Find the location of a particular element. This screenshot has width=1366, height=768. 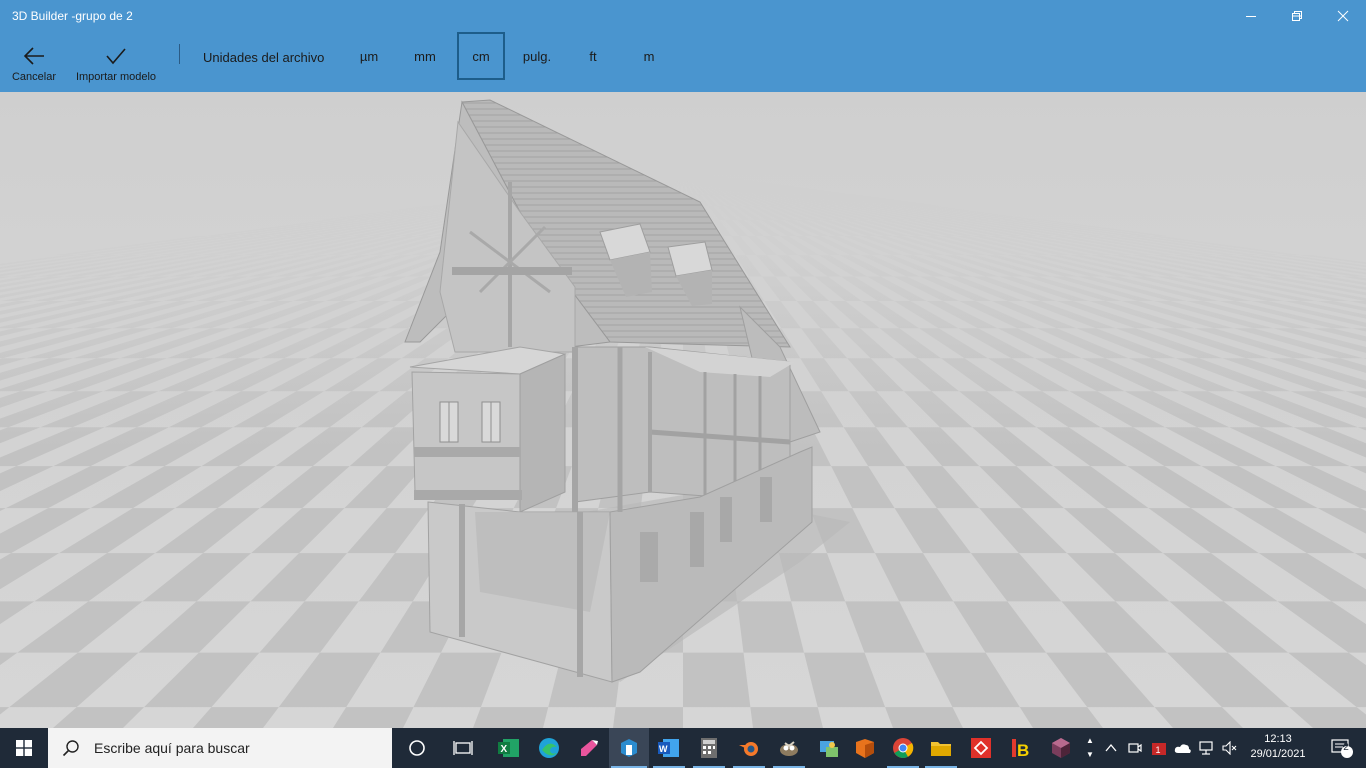

file-explorer-app is located at coordinates (941, 748).